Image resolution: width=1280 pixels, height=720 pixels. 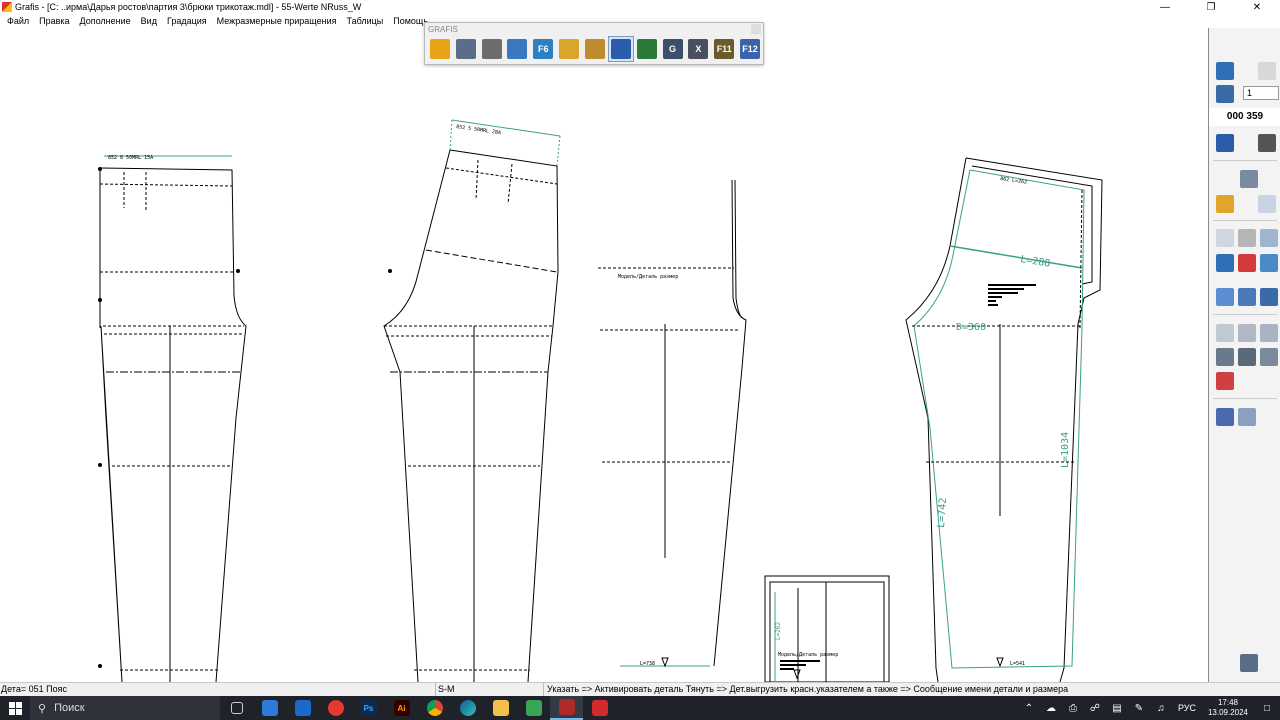 What do you see at coordinates (1225, 333) in the screenshot?
I see `tool-seam-a` at bounding box center [1225, 333].